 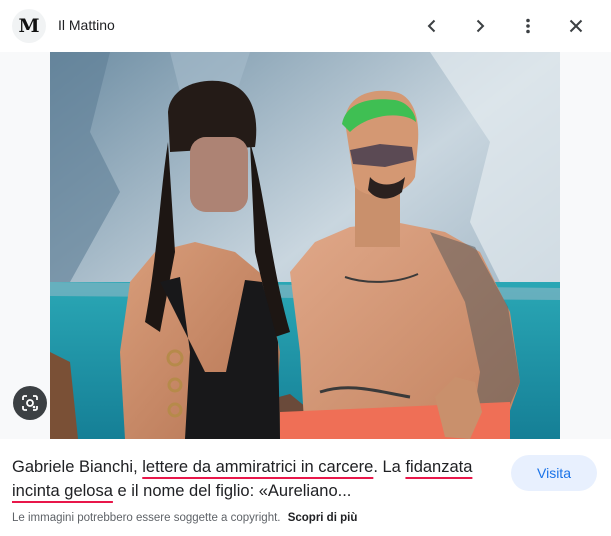 I want to click on caption-text: Gabriele Bianchi,, so click(x=77, y=467).